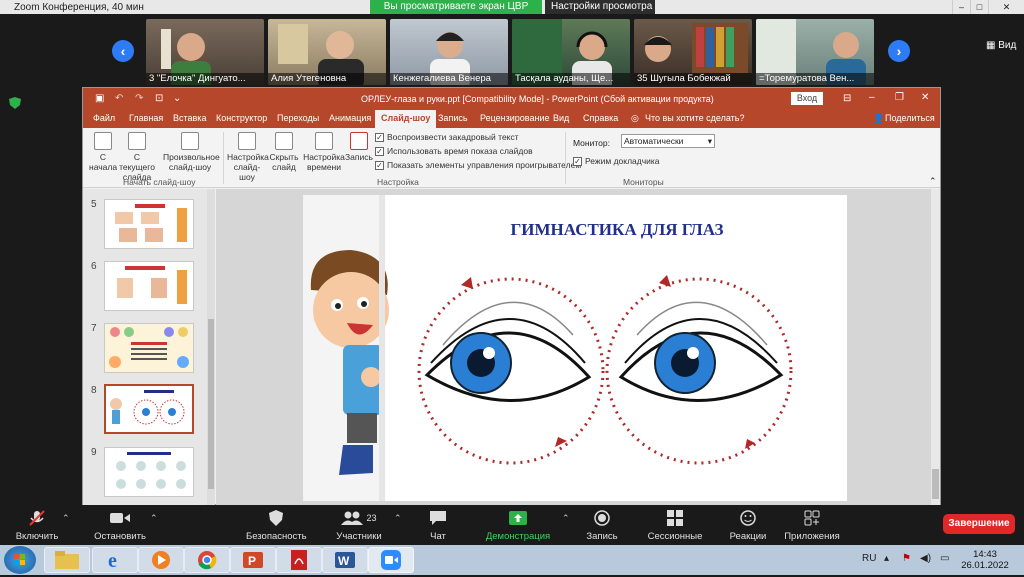  What do you see at coordinates (139, 98) in the screenshot?
I see `redo-icon: ↷` at bounding box center [139, 98].